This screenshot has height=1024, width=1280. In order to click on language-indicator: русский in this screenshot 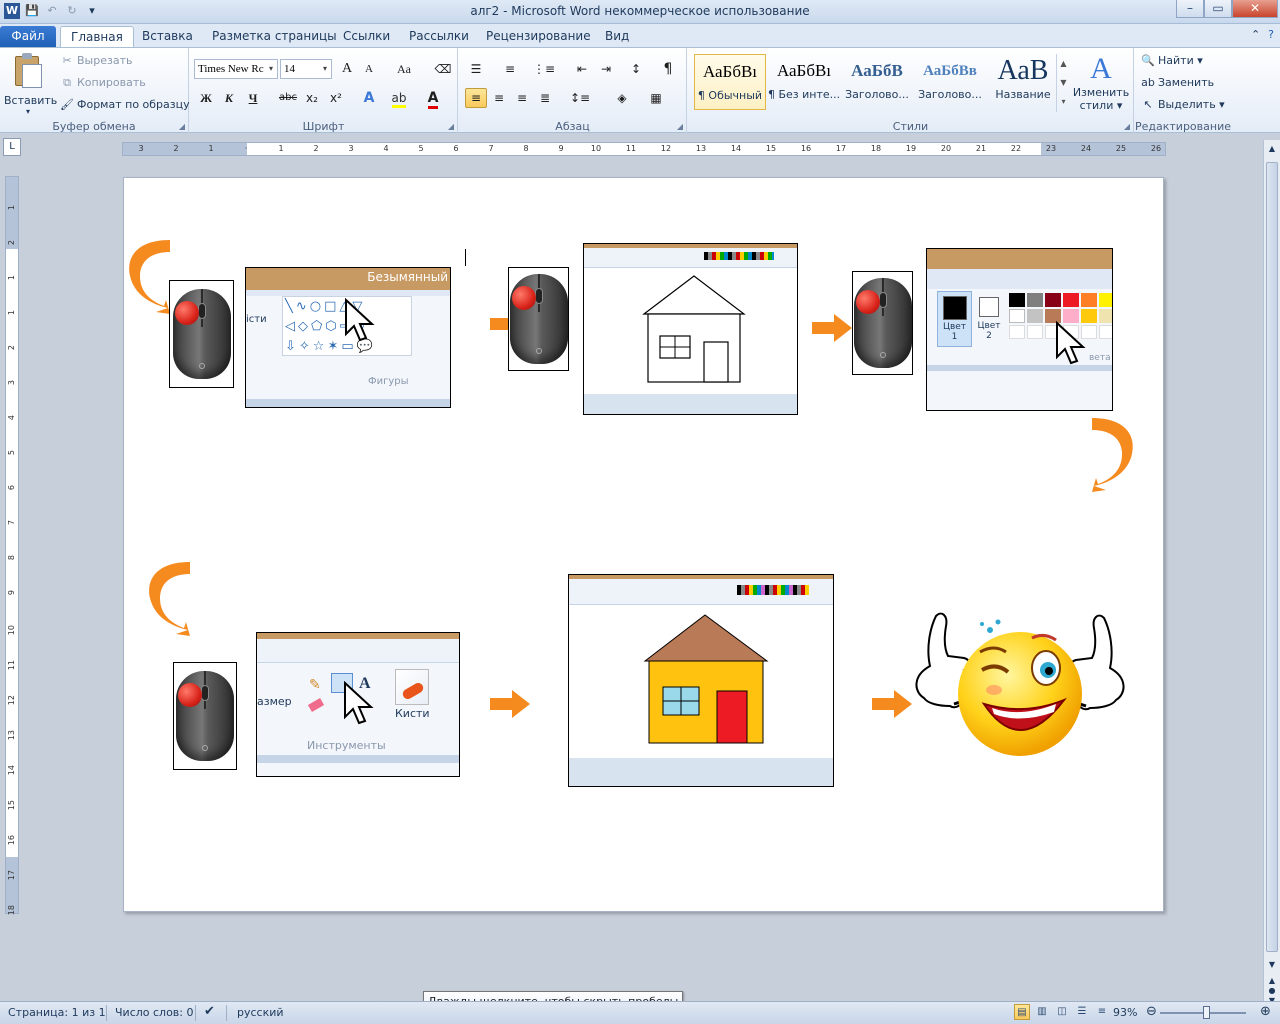, I will do `click(260, 1012)`.